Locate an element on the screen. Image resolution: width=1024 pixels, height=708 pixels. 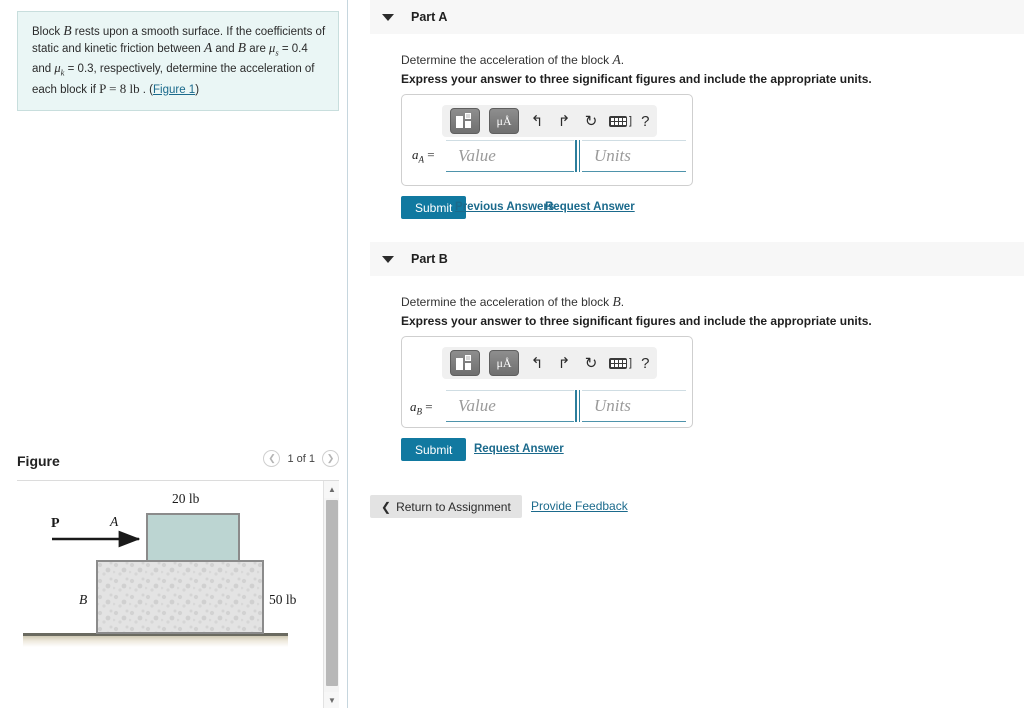
problem-line2-and: and is located at coordinates (225, 49).